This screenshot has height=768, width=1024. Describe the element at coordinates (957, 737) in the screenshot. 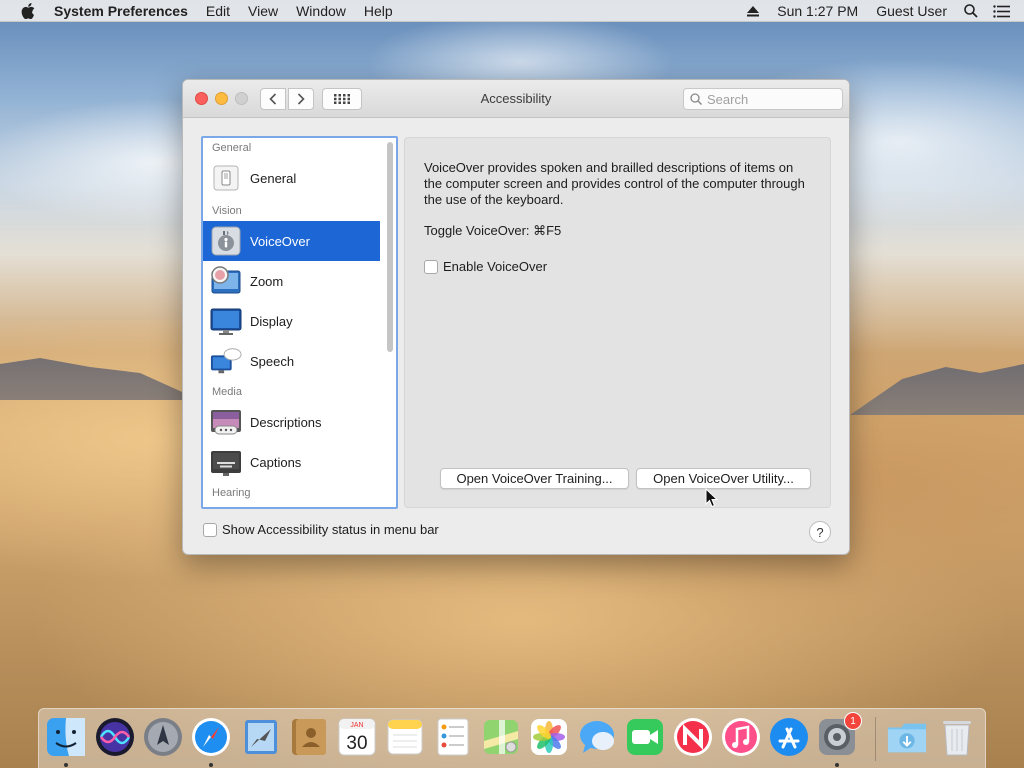

I see `trash-dock-icon` at that location.